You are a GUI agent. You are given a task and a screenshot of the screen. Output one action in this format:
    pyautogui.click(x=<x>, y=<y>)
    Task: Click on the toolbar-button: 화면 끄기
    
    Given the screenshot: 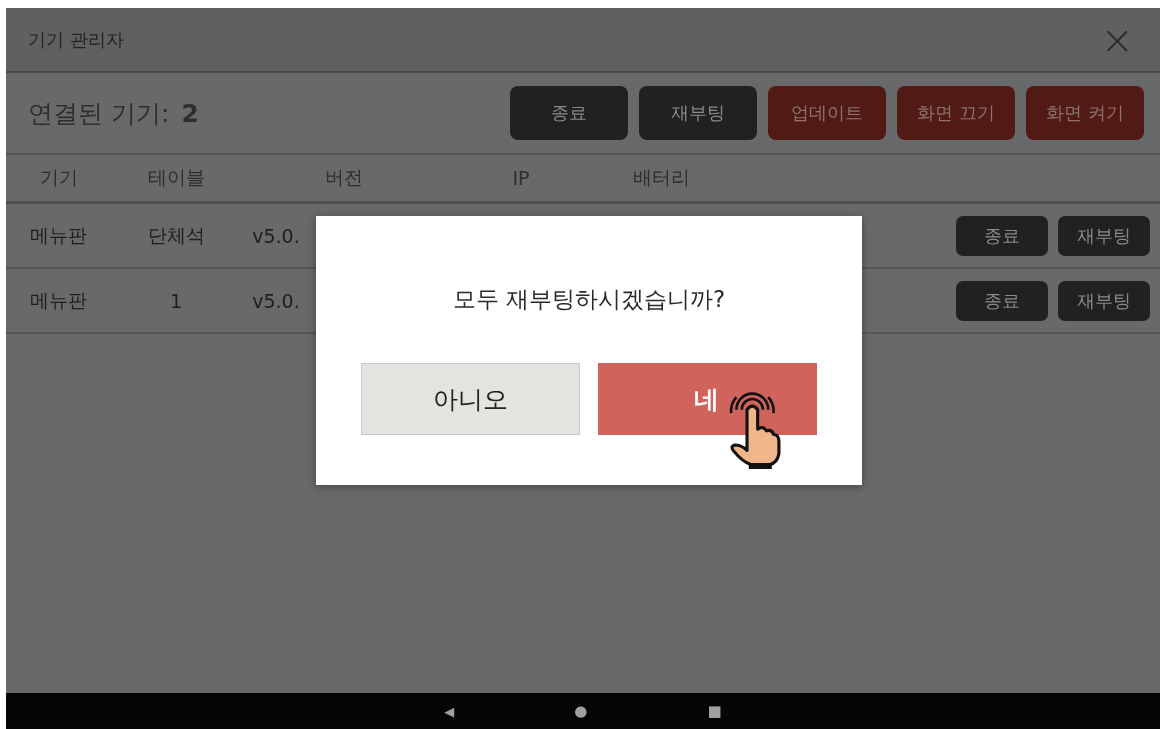 What is the action you would take?
    pyautogui.click(x=956, y=113)
    